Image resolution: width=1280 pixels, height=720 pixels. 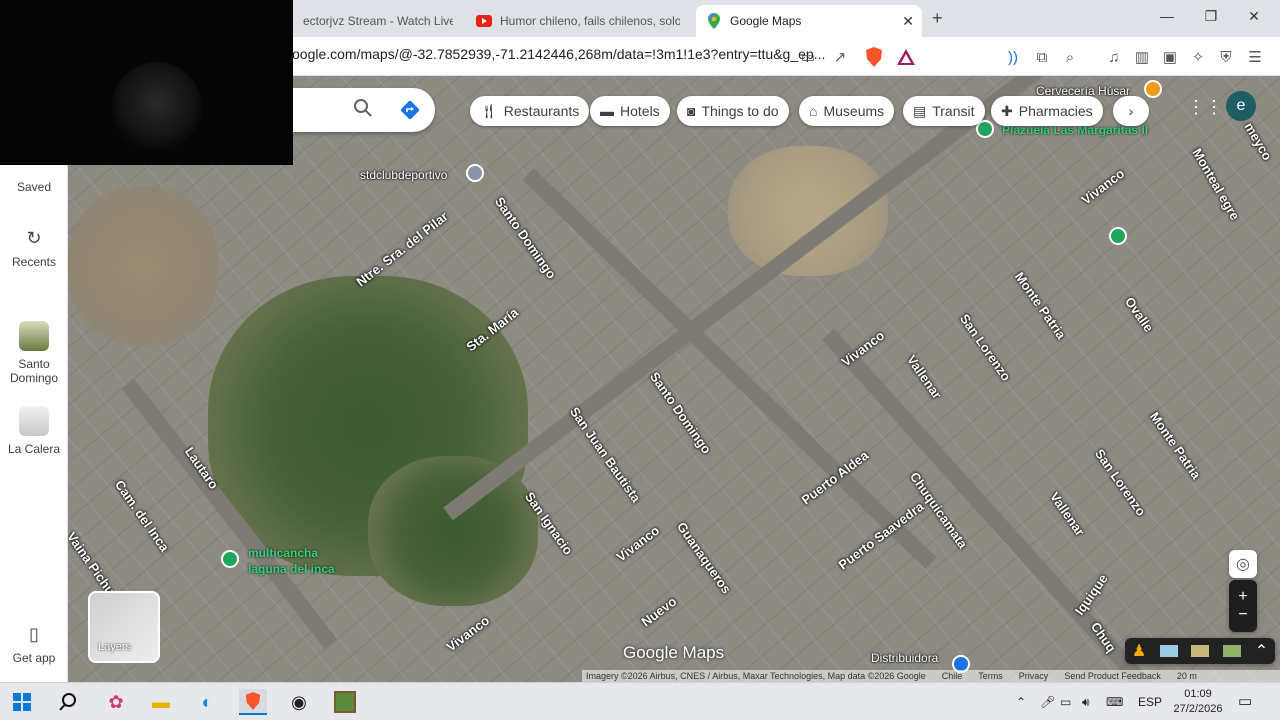 I want to click on bed-icon: ▬, so click(x=607, y=111).